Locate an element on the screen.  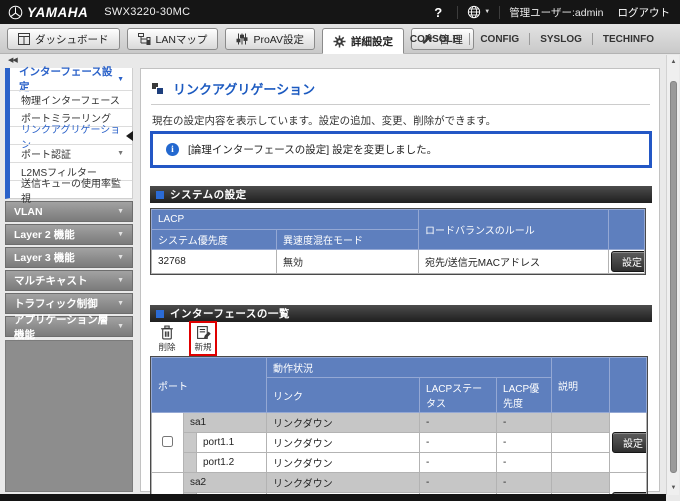
tab-label: ProAV設定 is located at coordinates (279, 39).